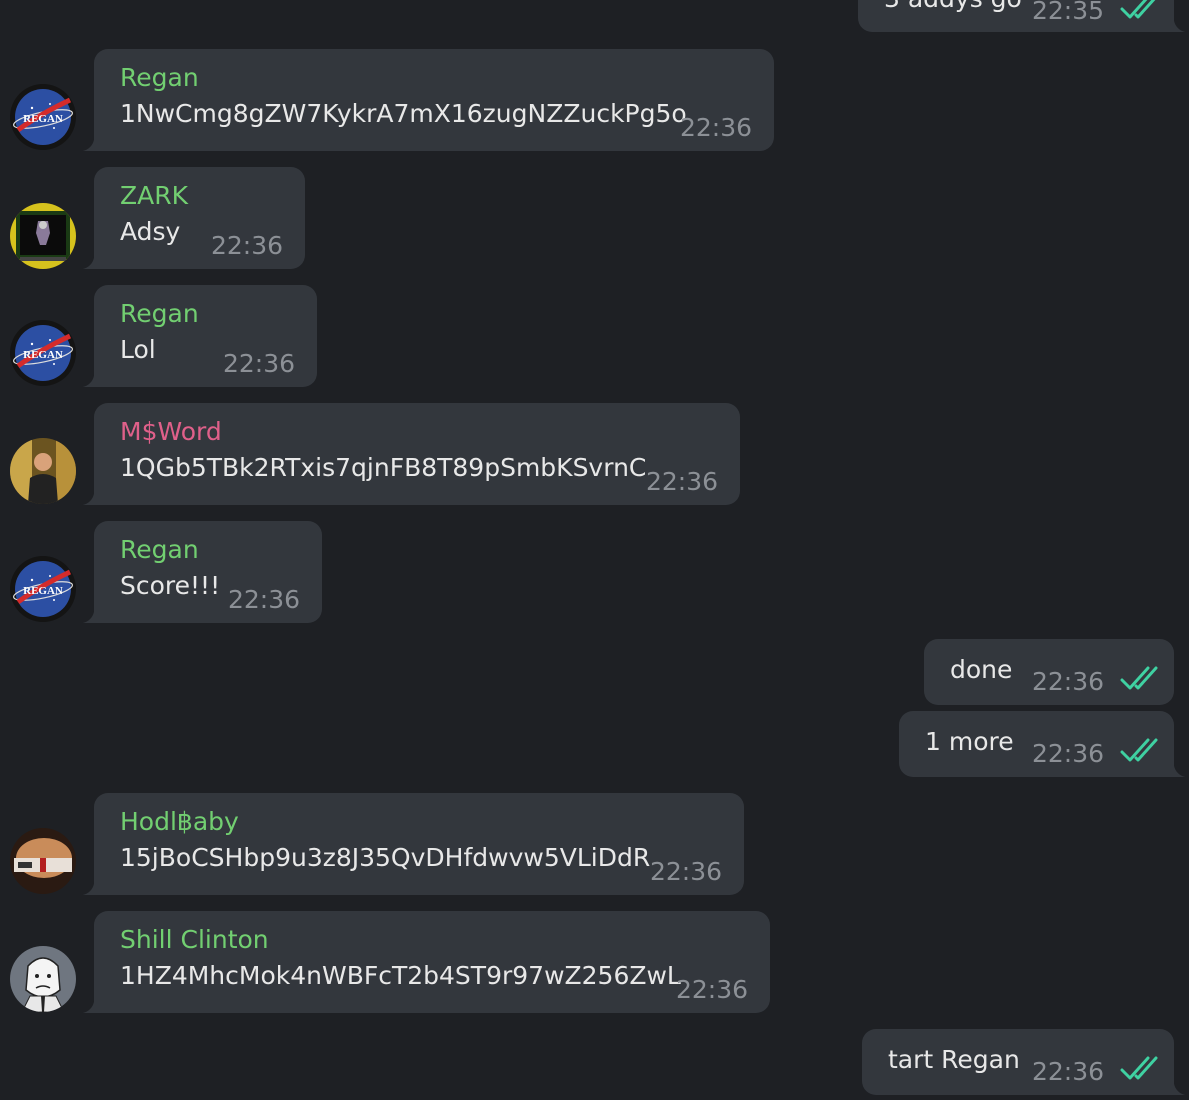  I want to click on outgoing-message: tart Regan 22:36, so click(1025, 1062).